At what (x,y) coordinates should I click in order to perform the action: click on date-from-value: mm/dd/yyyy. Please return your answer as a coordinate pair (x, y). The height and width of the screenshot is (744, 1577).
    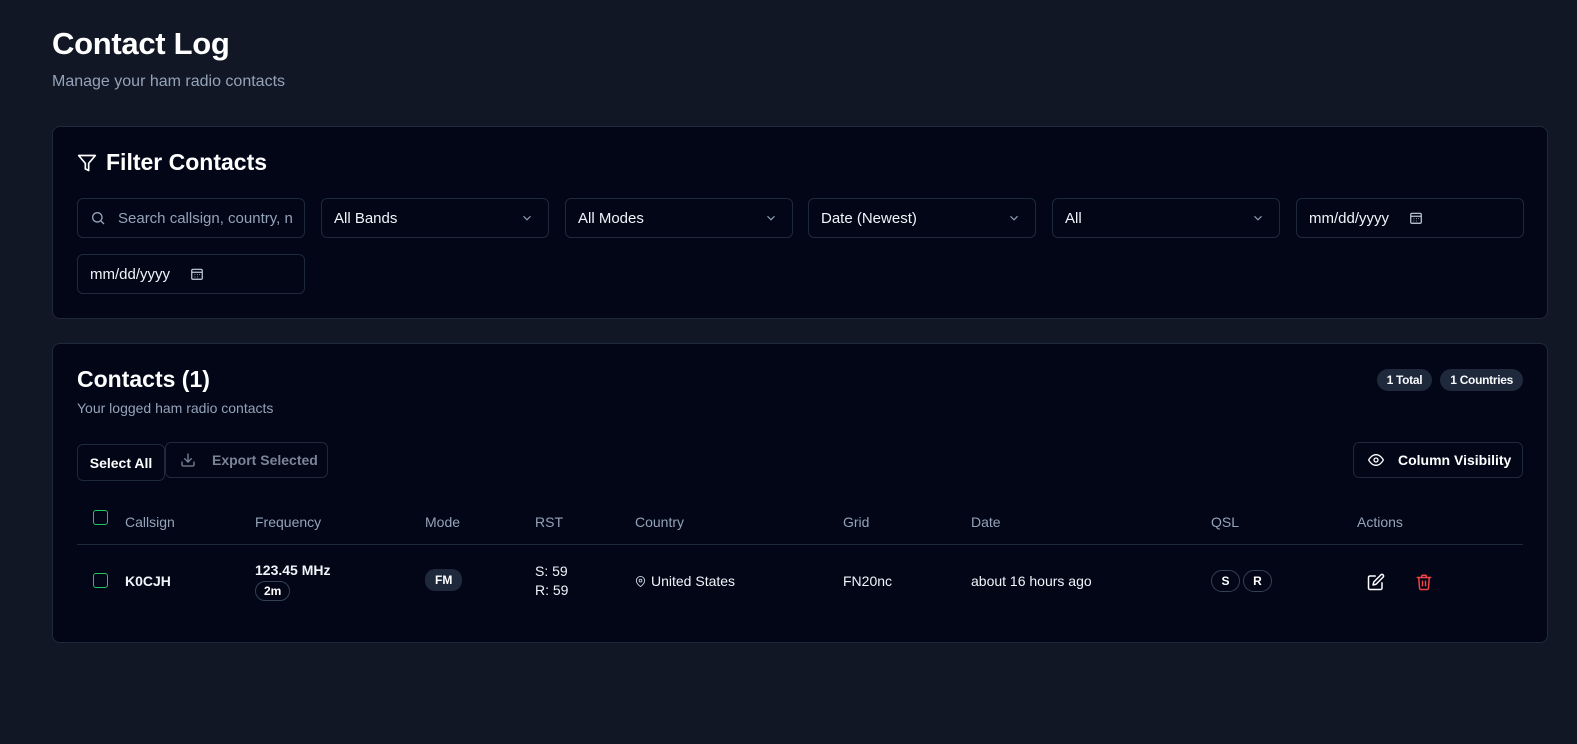
    Looking at the image, I should click on (1349, 218).